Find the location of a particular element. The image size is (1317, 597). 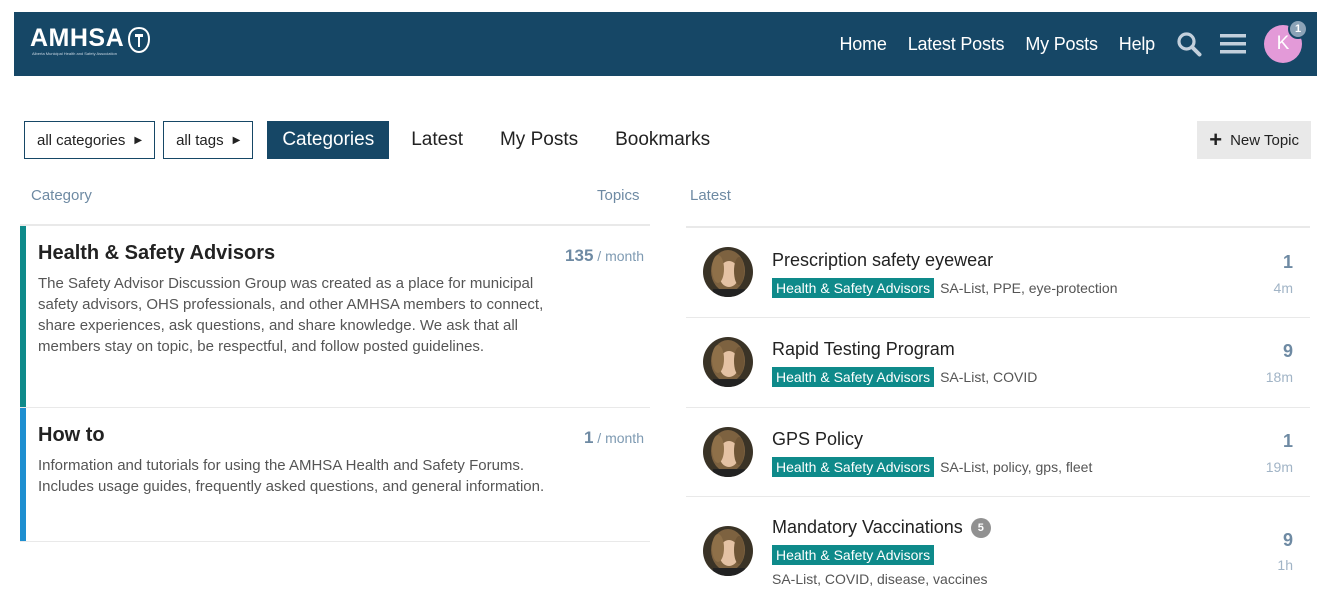

category-title: How to is located at coordinates (341, 435).